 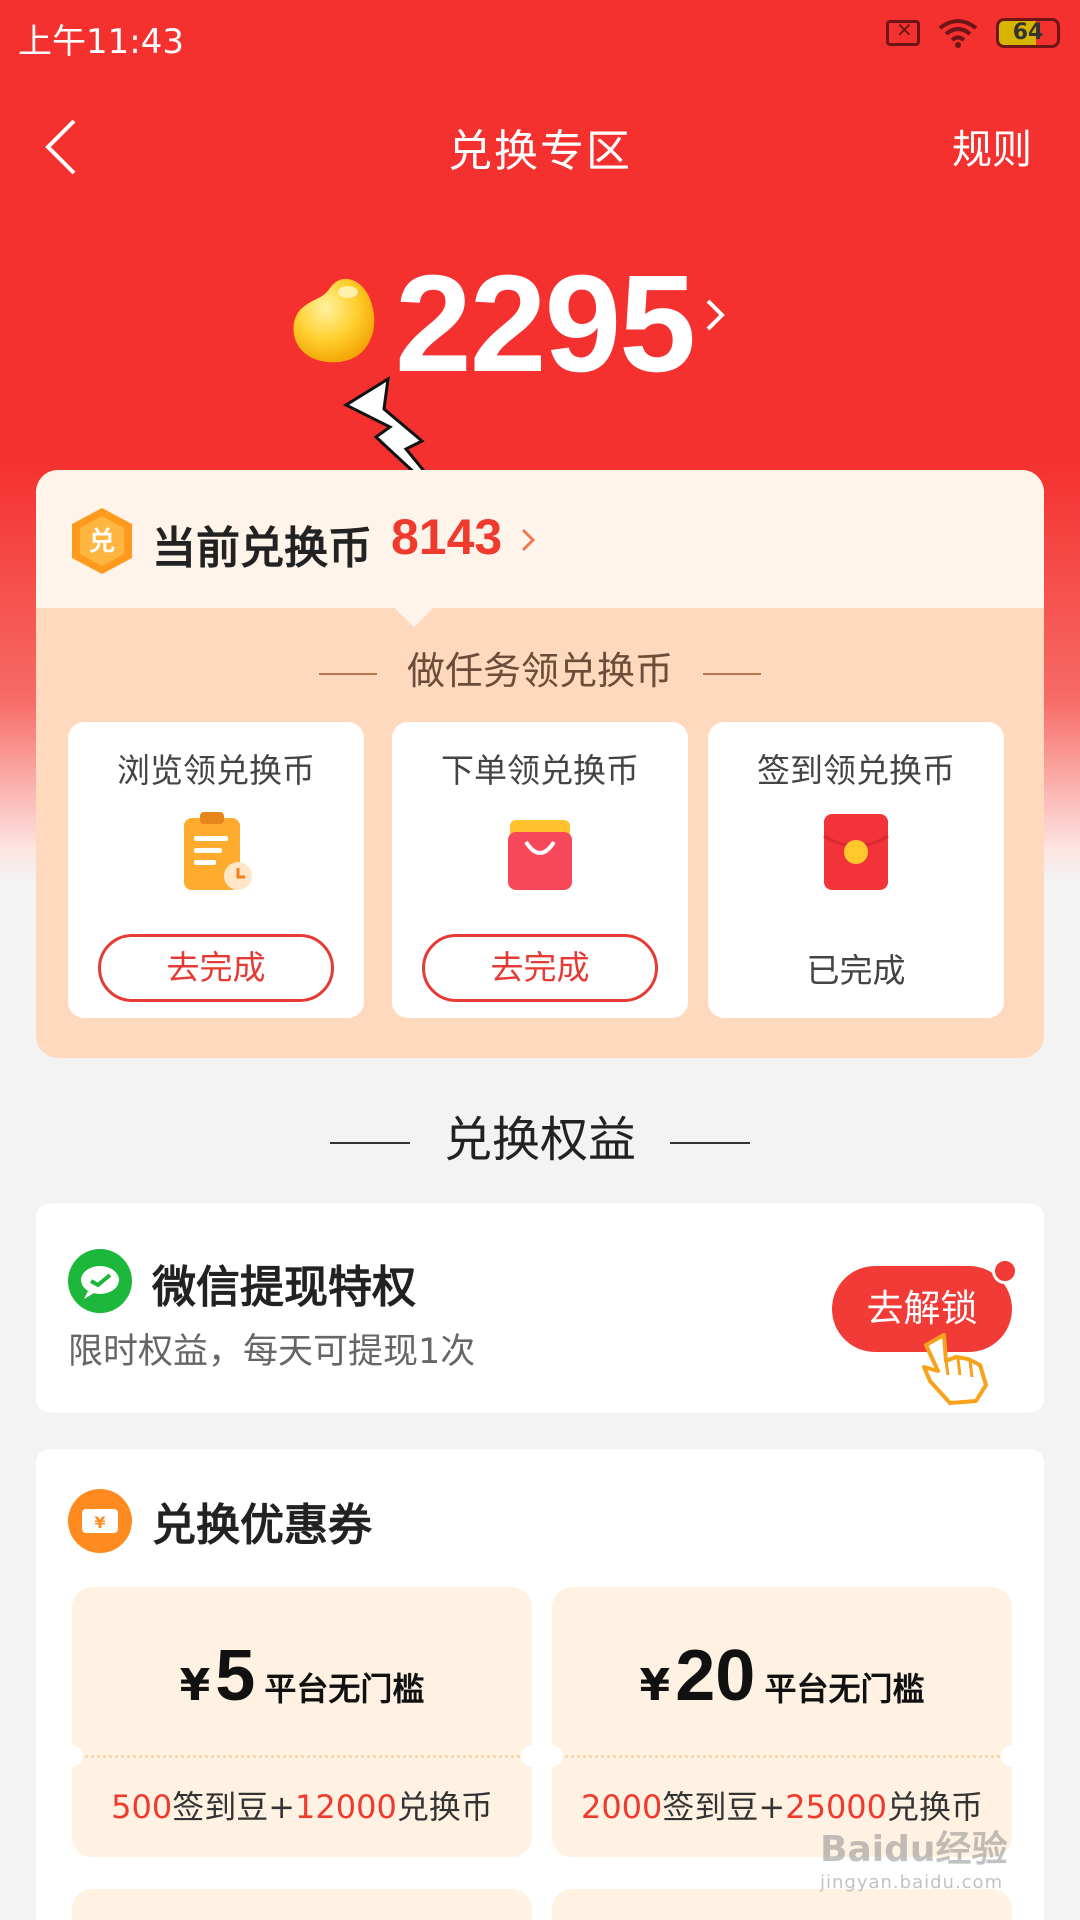 I want to click on coupon-ticket-icon: ¥, so click(x=100, y=1521).